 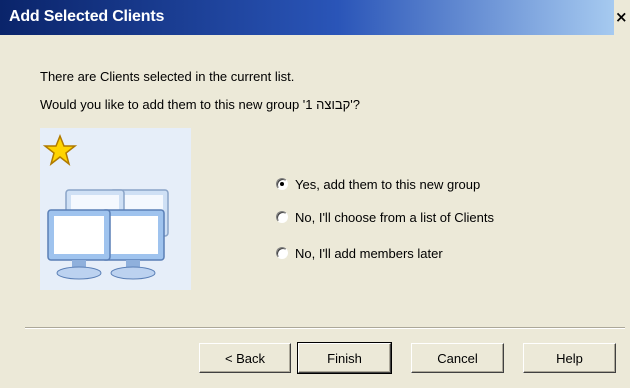 What do you see at coordinates (282, 253) in the screenshot?
I see `radio-add-later` at bounding box center [282, 253].